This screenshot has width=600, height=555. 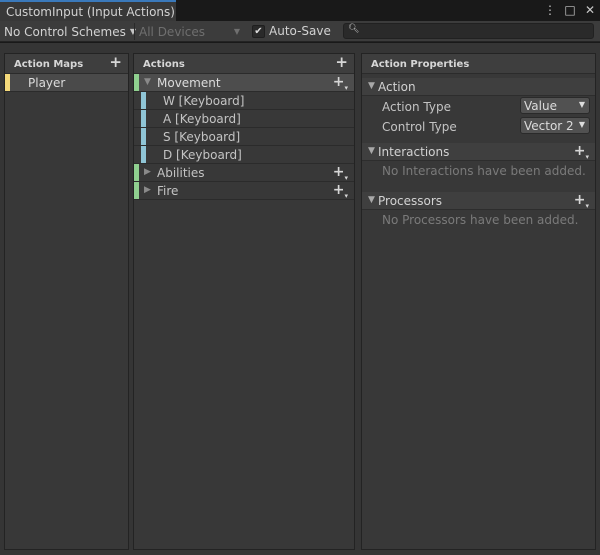 I want to click on action-type-label: Action Type, so click(x=416, y=107).